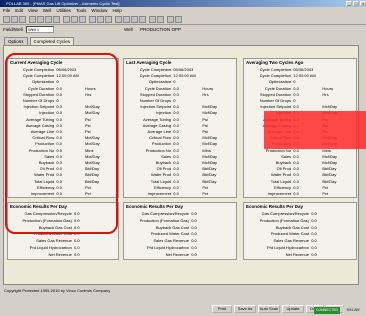  Describe the element at coordinates (328, 88) in the screenshot. I see `row-unit: Hours` at that location.